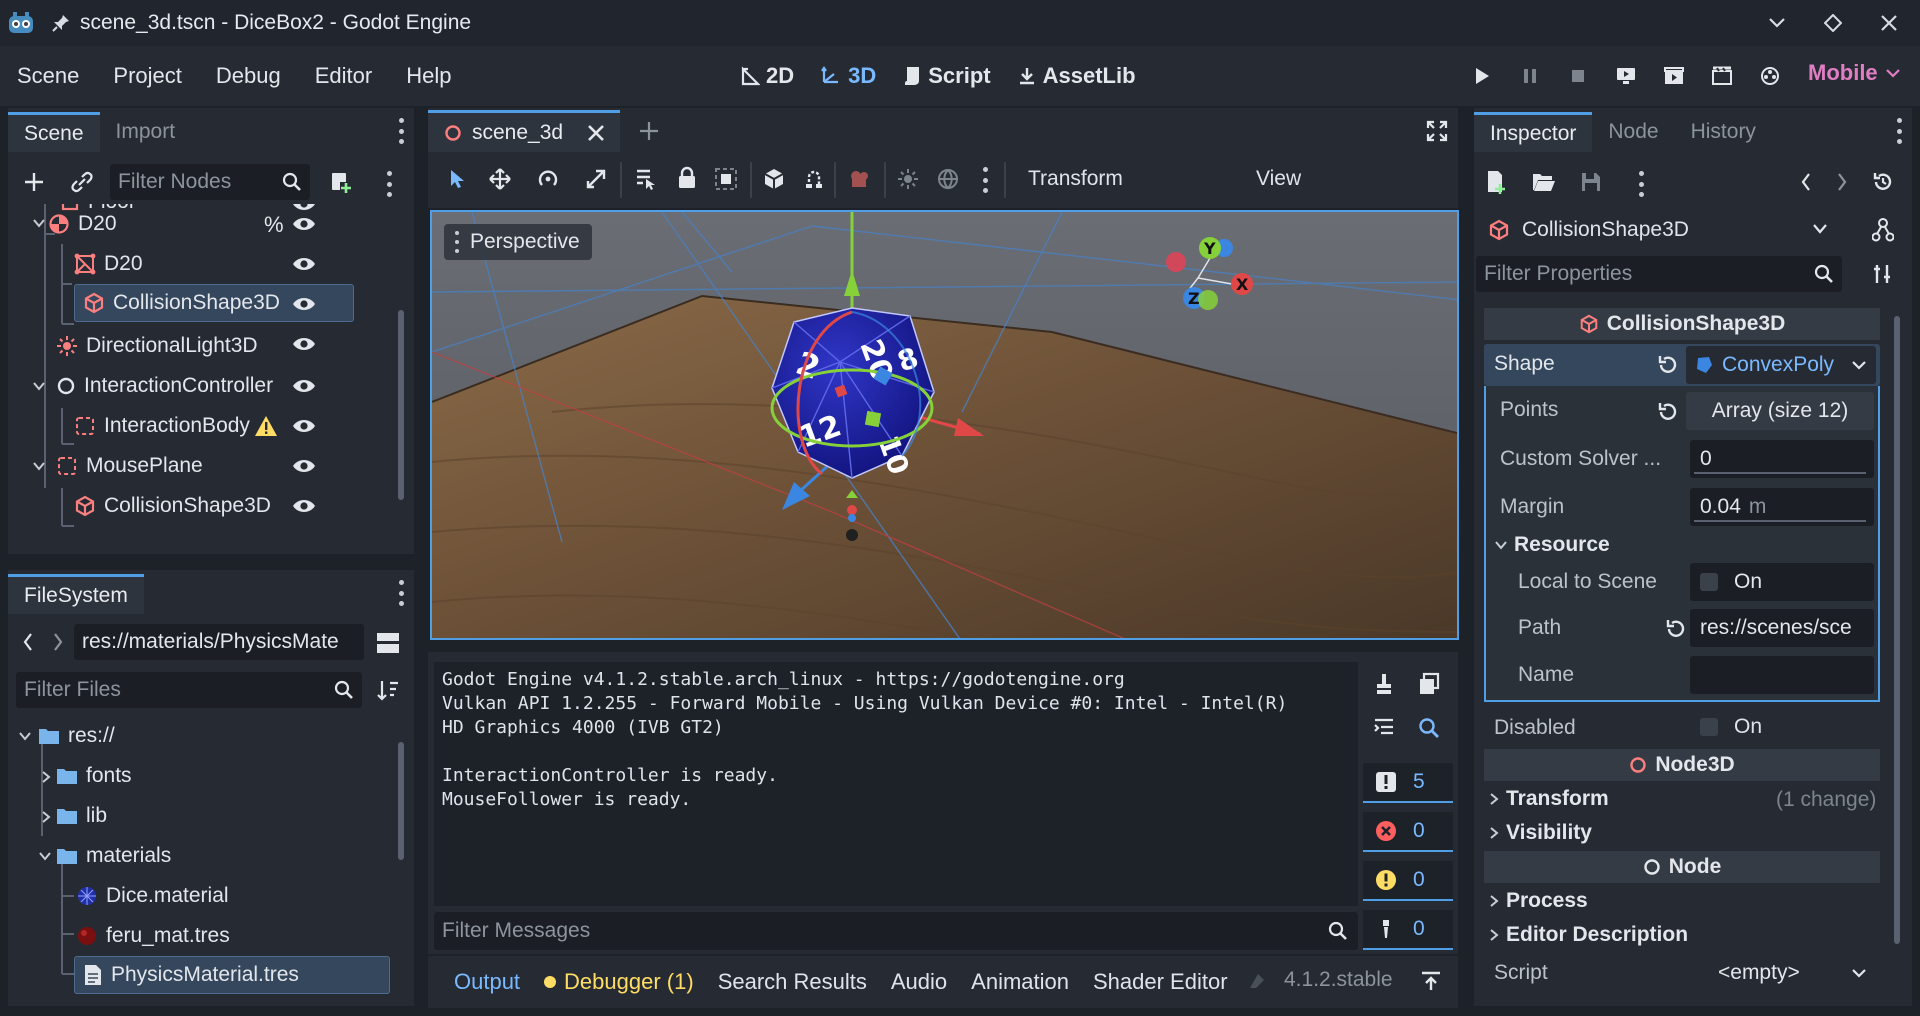 The height and width of the screenshot is (1016, 1920). I want to click on menu-debug: Debug, so click(248, 76).